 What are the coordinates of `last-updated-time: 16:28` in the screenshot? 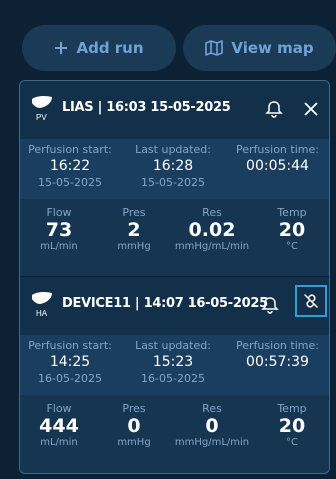 It's located at (173, 166).